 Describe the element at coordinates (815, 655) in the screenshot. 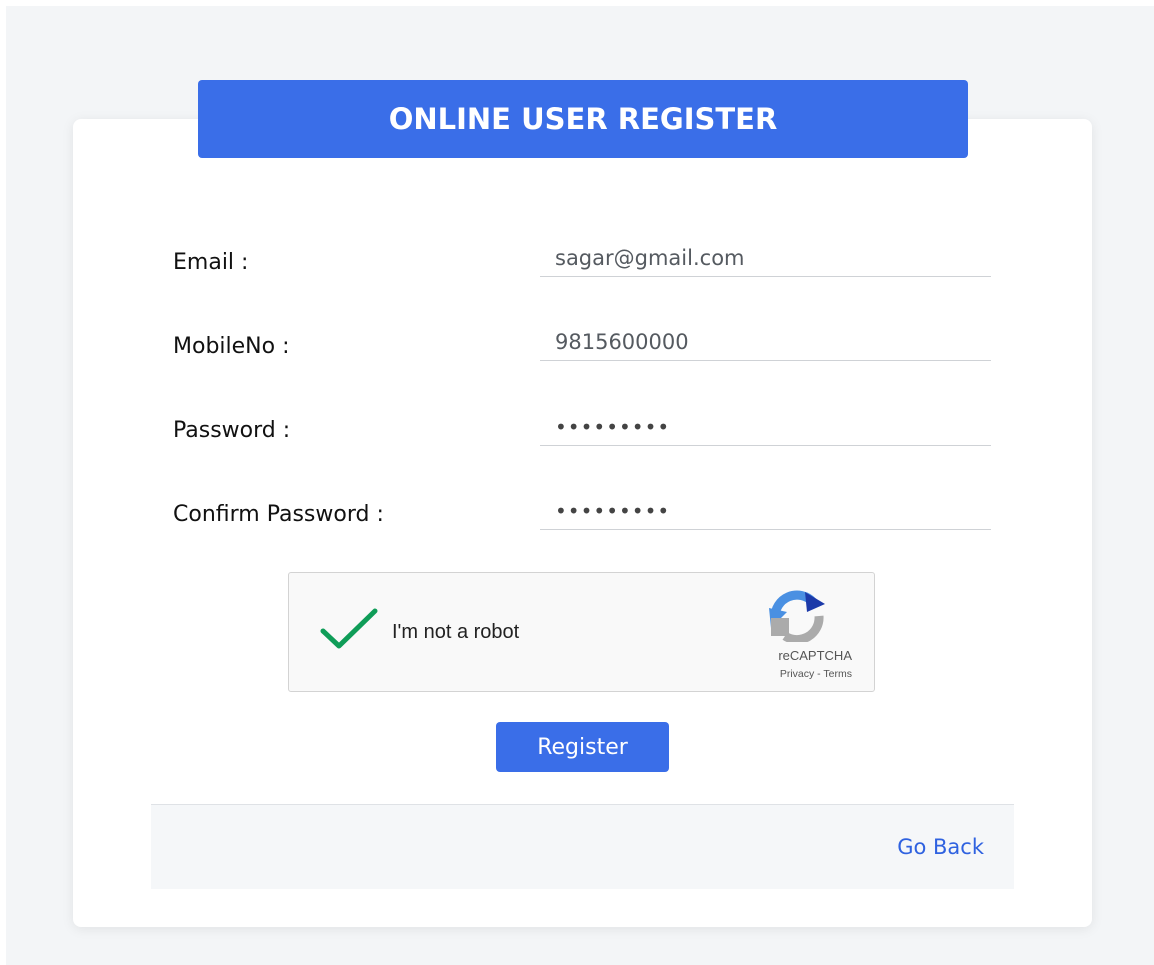

I see `recaptcha-brand: reCAPTCHA` at that location.